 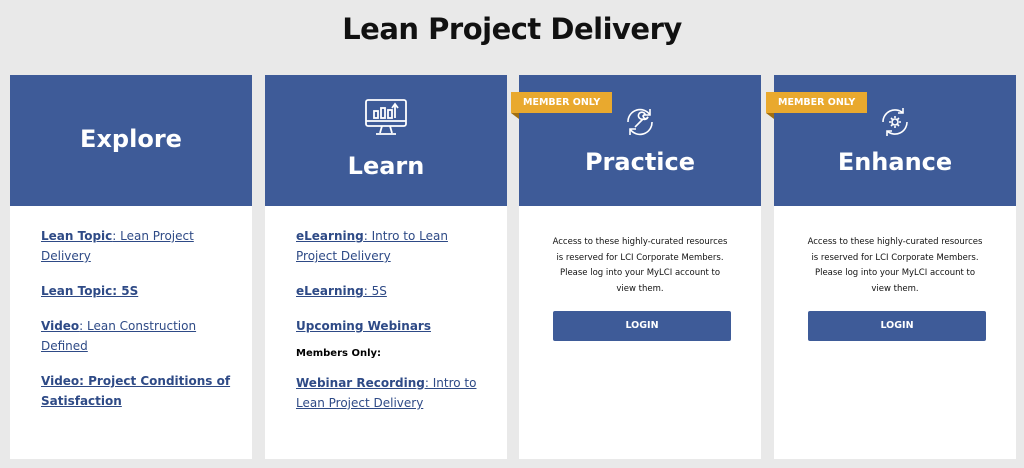 What do you see at coordinates (640, 162) in the screenshot?
I see `practice-title: Practice` at bounding box center [640, 162].